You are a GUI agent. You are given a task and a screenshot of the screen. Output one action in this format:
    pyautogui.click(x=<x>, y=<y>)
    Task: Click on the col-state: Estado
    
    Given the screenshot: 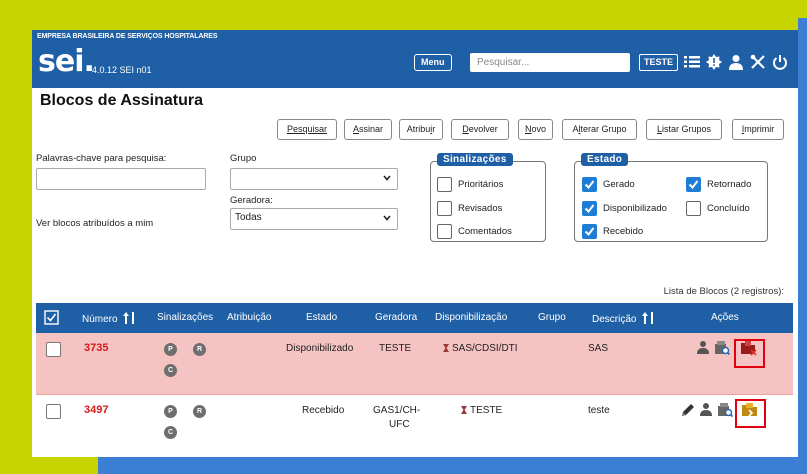 What is the action you would take?
    pyautogui.click(x=322, y=317)
    